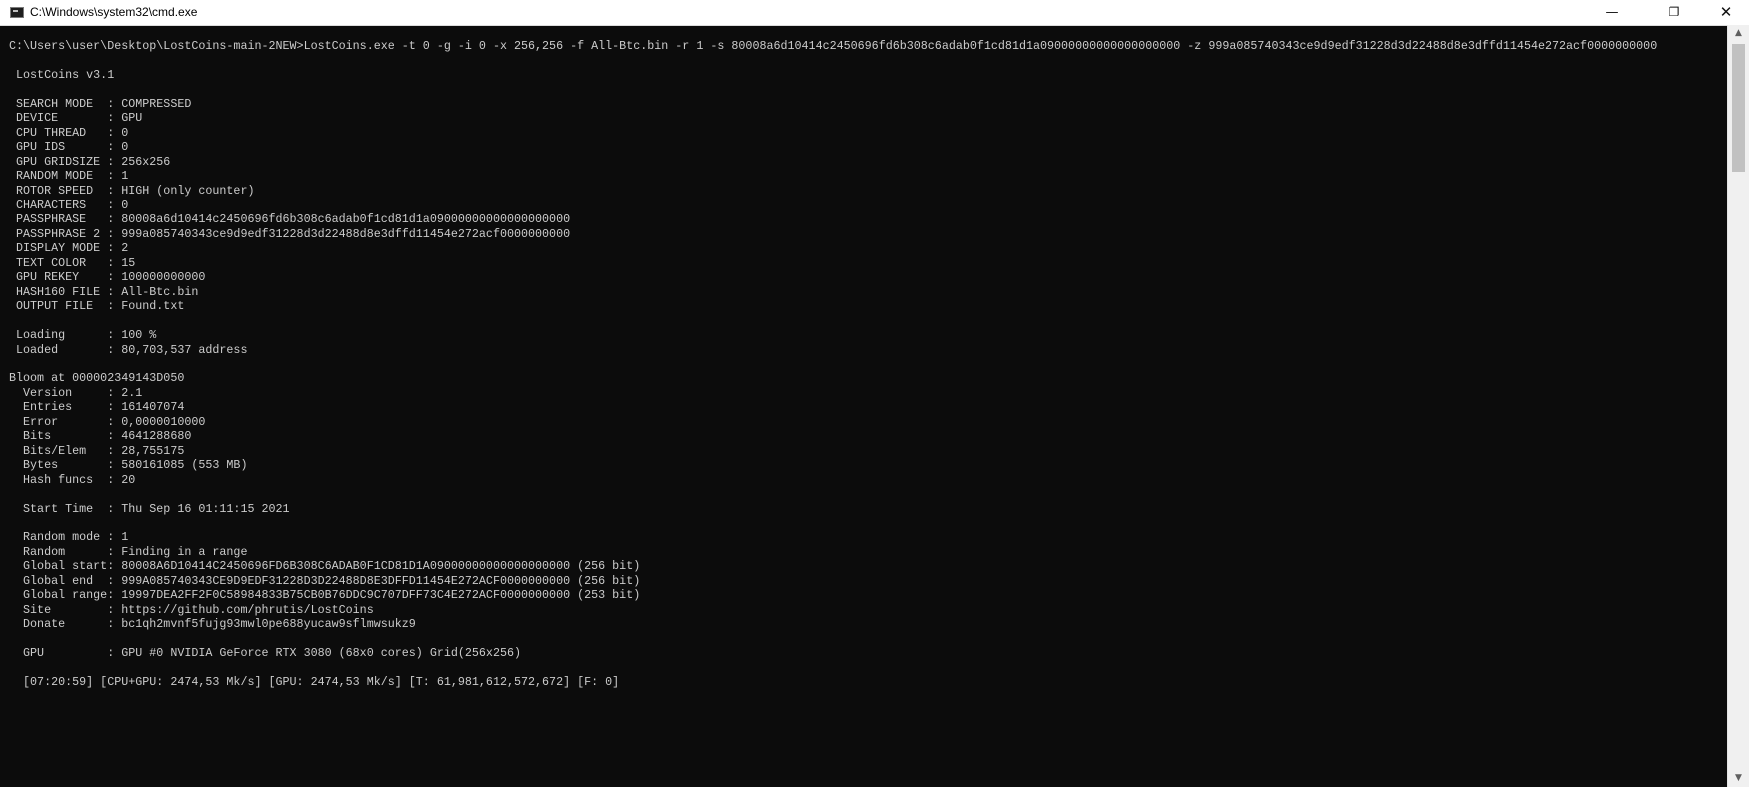  Describe the element at coordinates (97, 407) in the screenshot. I see `console-line: Entries : 161407074` at that location.